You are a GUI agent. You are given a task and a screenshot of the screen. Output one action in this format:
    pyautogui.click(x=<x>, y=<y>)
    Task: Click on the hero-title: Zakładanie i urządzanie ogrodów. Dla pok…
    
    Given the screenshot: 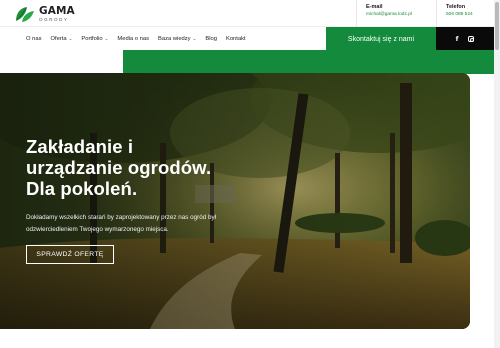 What is the action you would take?
    pyautogui.click(x=176, y=167)
    